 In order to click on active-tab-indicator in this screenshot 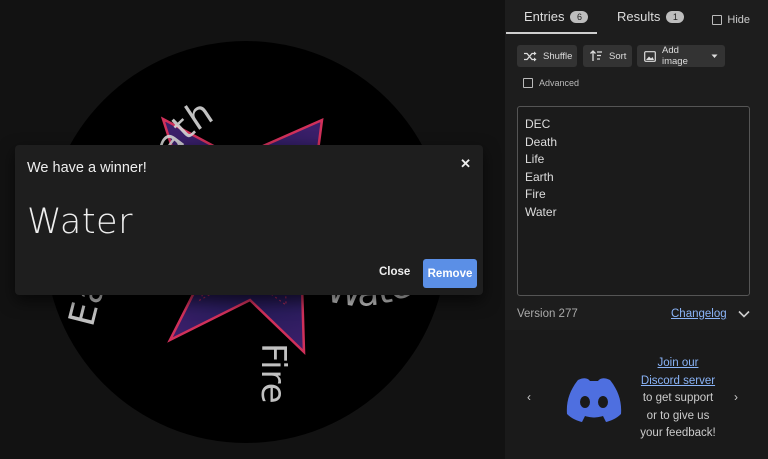, I will do `click(551, 33)`.